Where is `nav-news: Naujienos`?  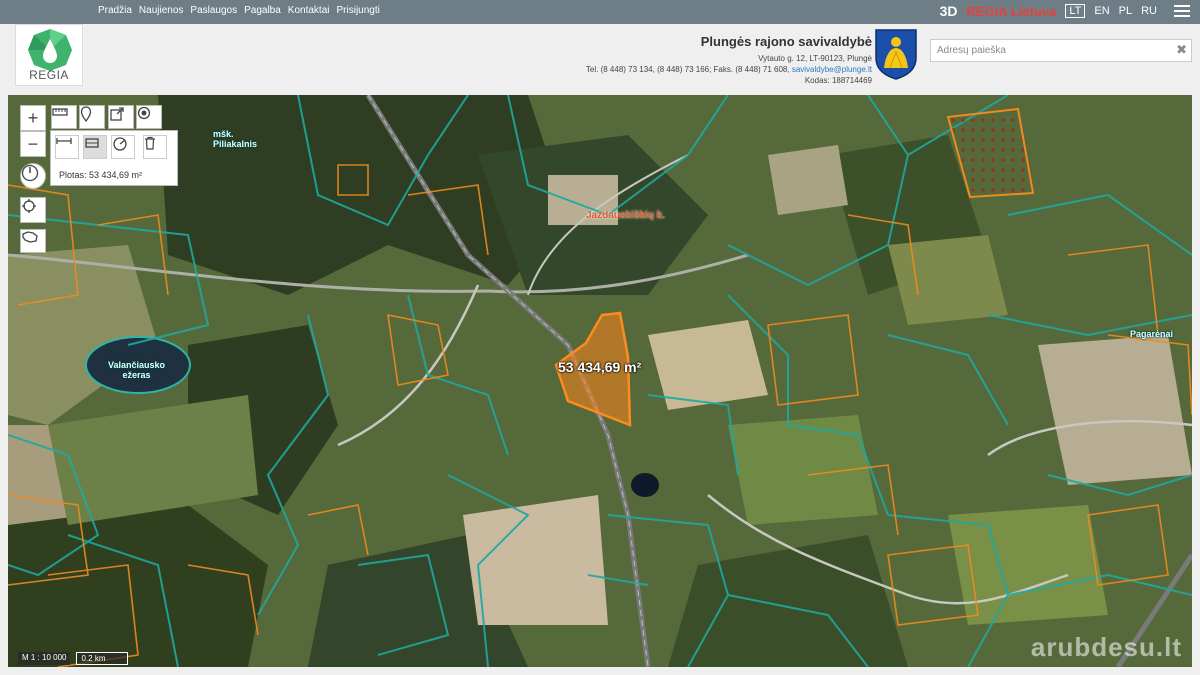
nav-news: Naujienos is located at coordinates (161, 10).